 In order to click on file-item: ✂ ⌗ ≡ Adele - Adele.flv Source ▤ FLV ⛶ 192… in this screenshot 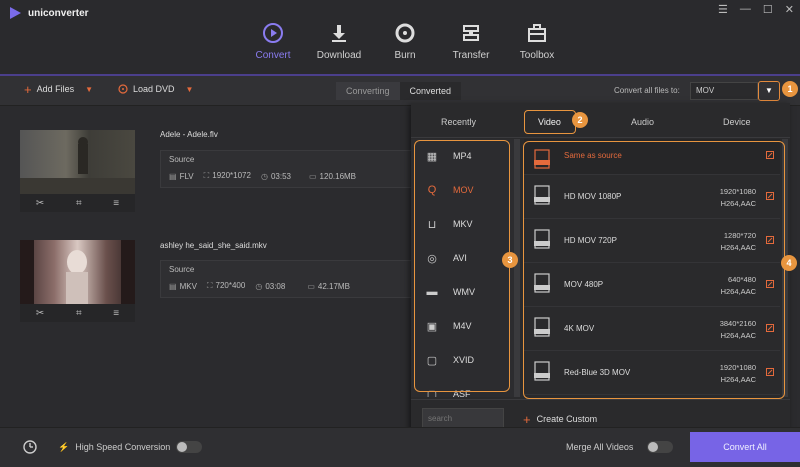, I will do `click(206, 170)`.